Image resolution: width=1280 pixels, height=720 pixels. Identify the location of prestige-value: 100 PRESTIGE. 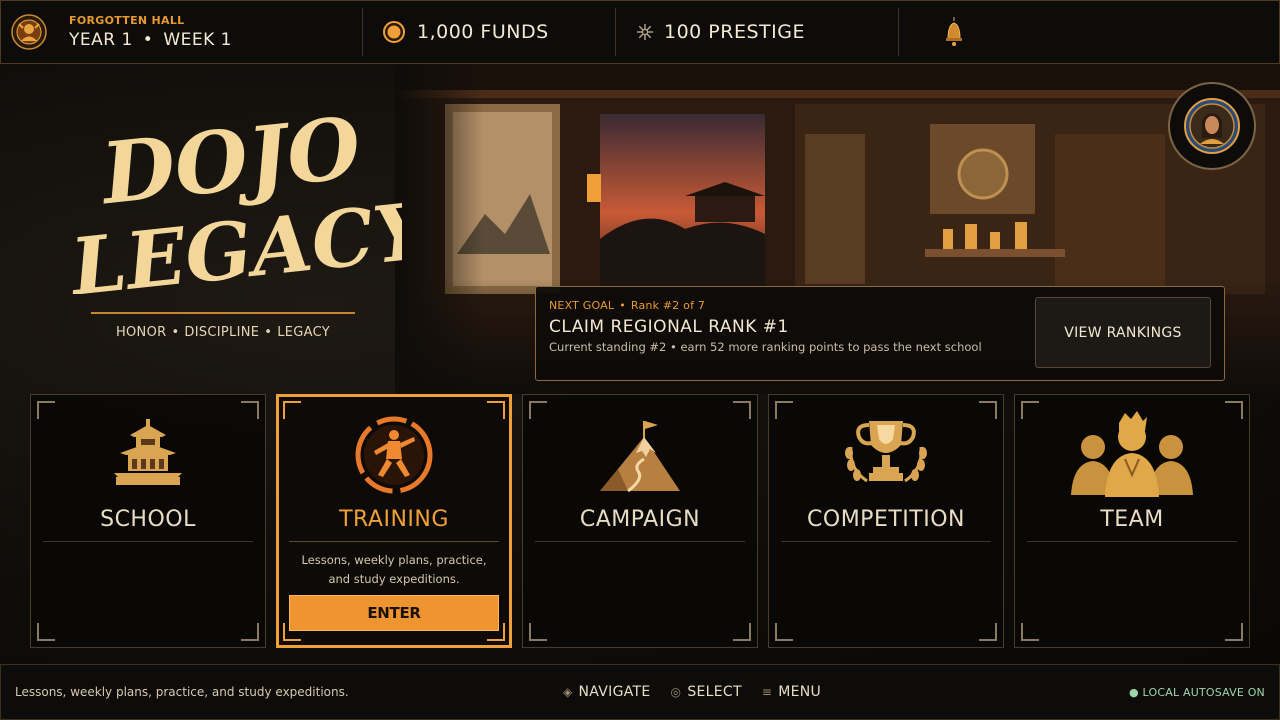
(734, 32).